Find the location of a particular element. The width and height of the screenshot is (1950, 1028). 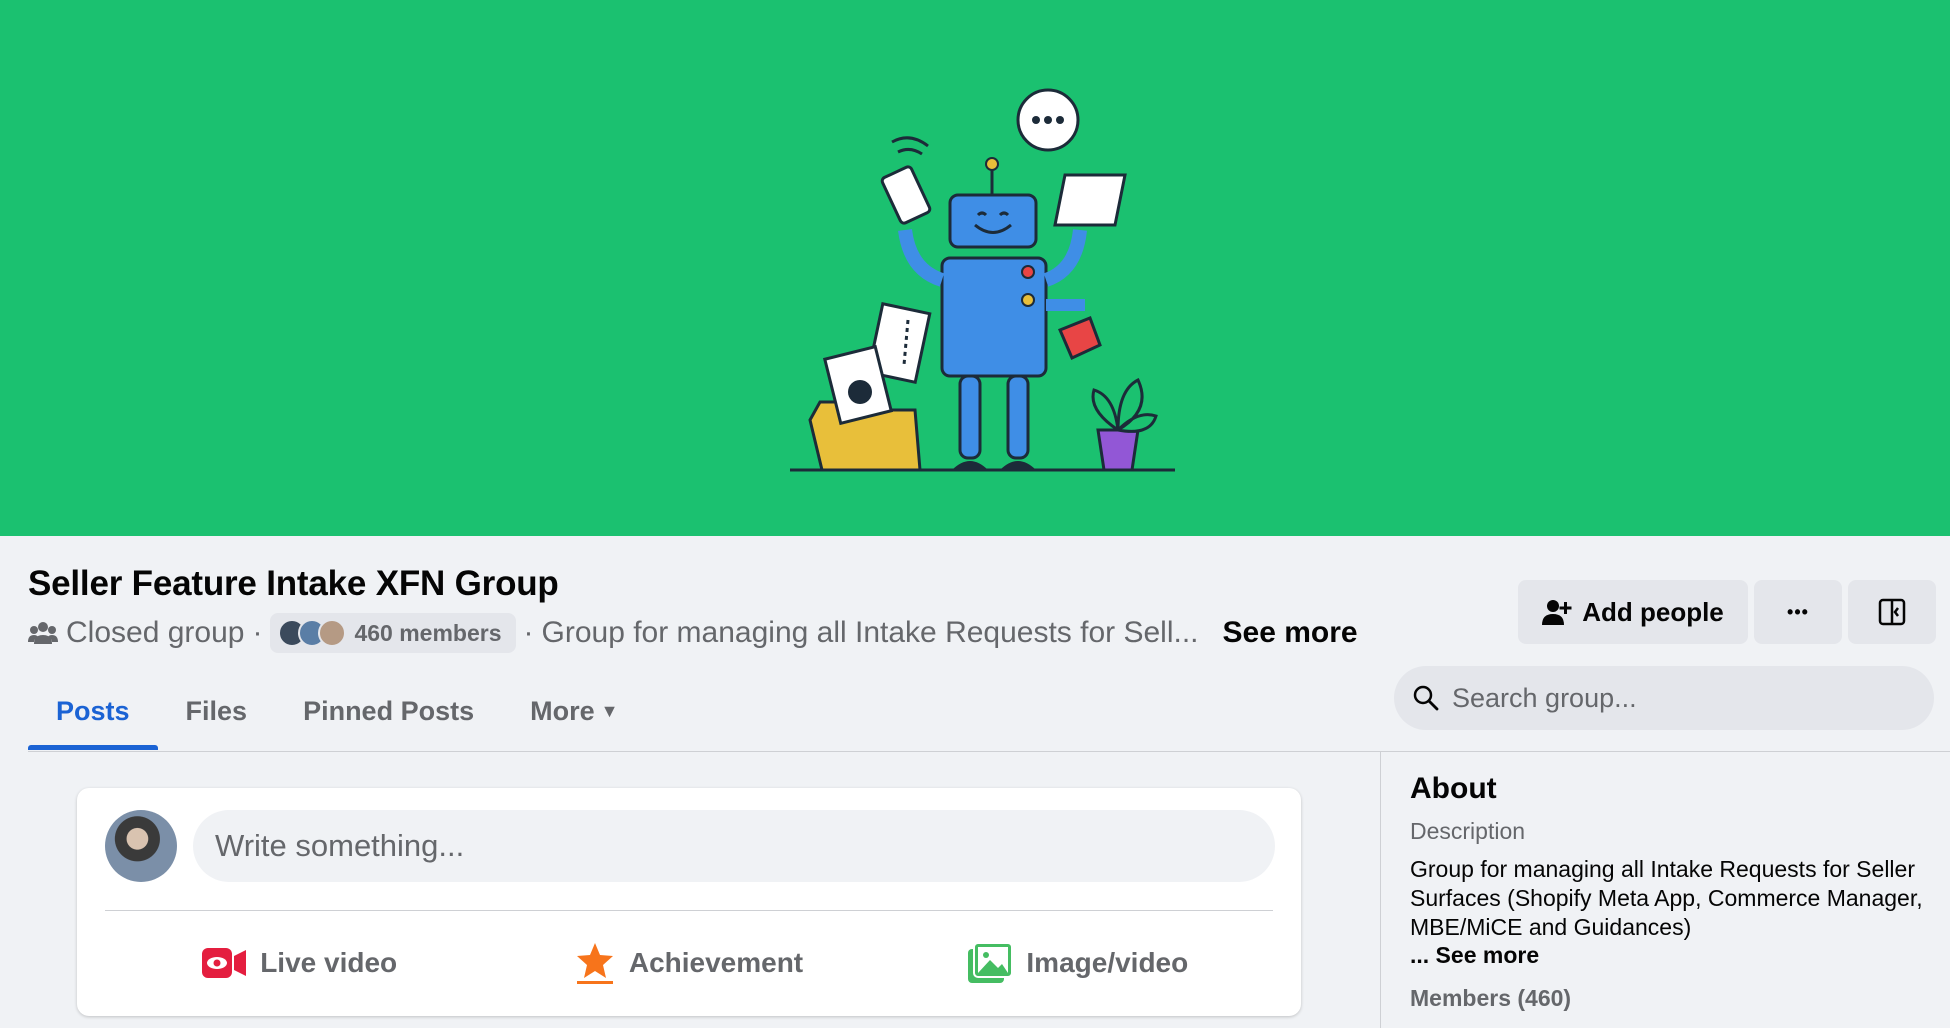

live-video-button: Live video is located at coordinates (299, 963).